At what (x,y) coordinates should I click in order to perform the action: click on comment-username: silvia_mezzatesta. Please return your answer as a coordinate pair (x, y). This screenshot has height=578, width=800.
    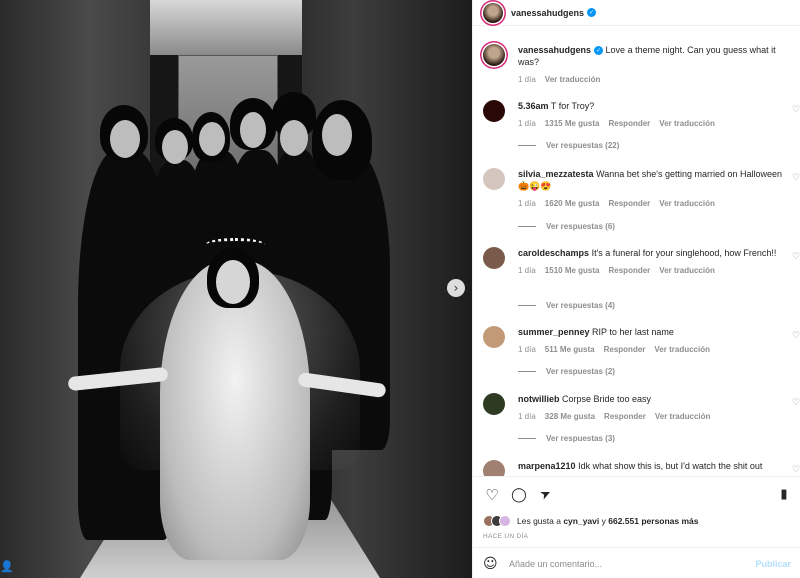
    Looking at the image, I should click on (556, 174).